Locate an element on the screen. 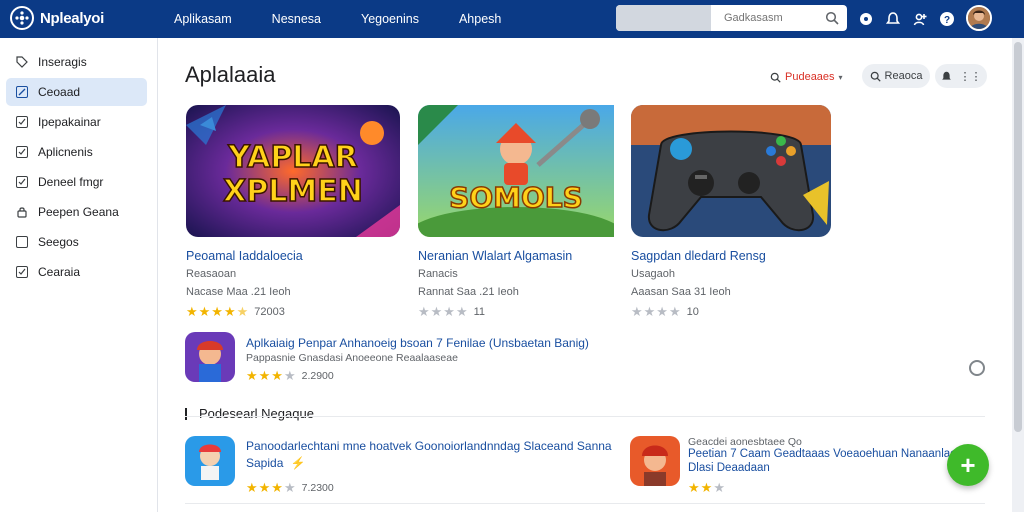  filter-label: Pudeaaes is located at coordinates (810, 77).